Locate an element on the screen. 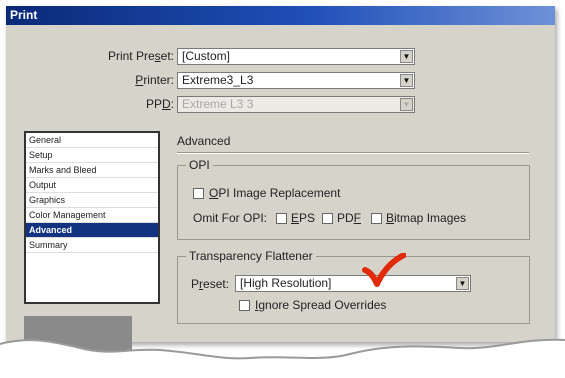 This screenshot has width=565, height=378. nav-item-color-management: Color Management is located at coordinates (92, 215).